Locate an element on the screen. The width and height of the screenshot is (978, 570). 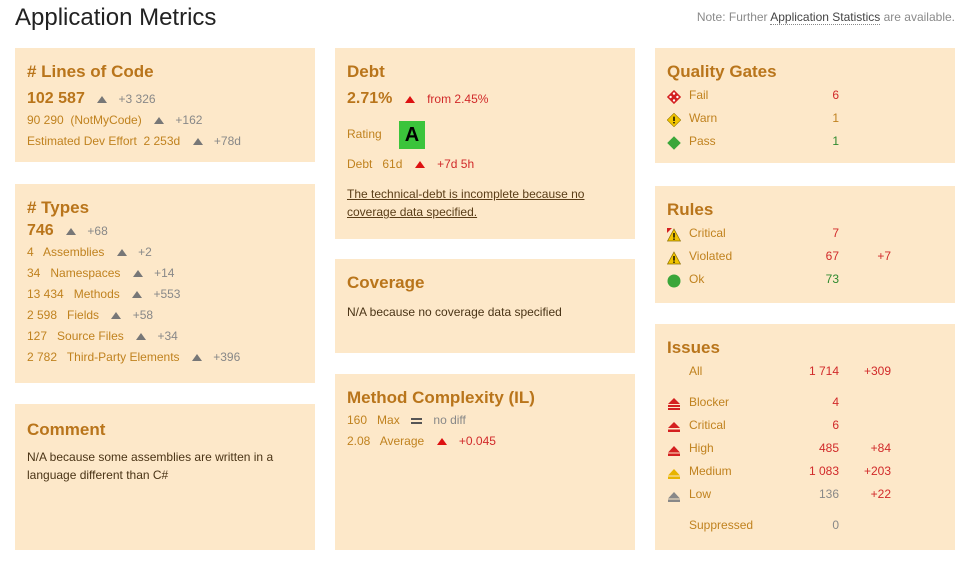
pass-icon is located at coordinates (674, 142).